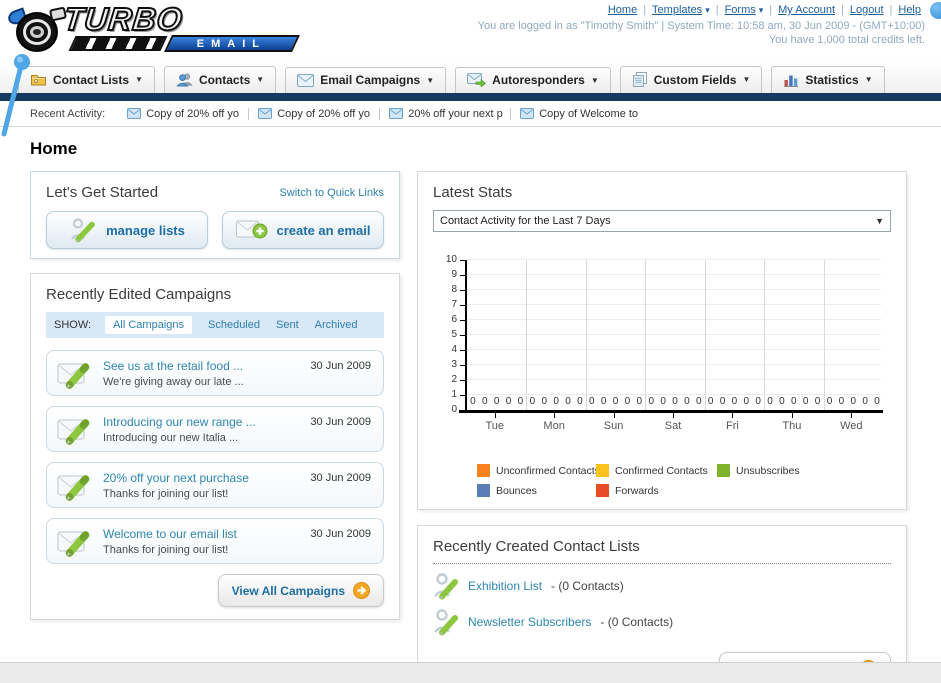 This screenshot has width=941, height=683. I want to click on top-link-home: Home, so click(622, 10).